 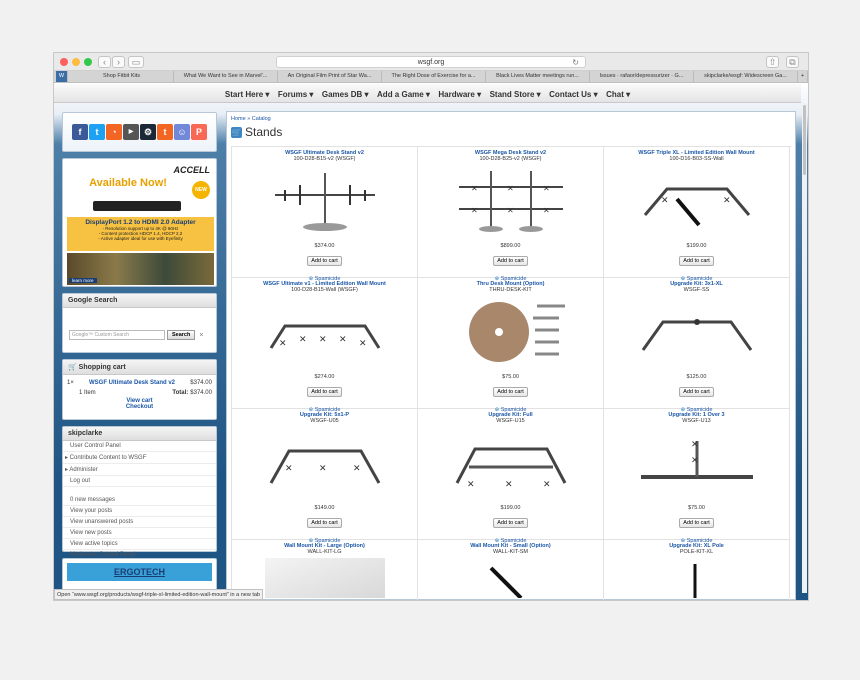 I want to click on view-unanswered-link: View unanswered posts, so click(x=139, y=522).